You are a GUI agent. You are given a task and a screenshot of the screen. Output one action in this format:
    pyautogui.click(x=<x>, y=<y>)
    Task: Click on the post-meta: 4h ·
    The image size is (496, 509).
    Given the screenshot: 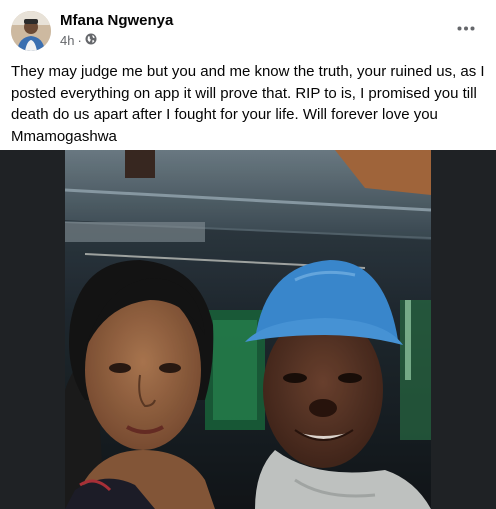 What is the action you would take?
    pyautogui.click(x=78, y=40)
    